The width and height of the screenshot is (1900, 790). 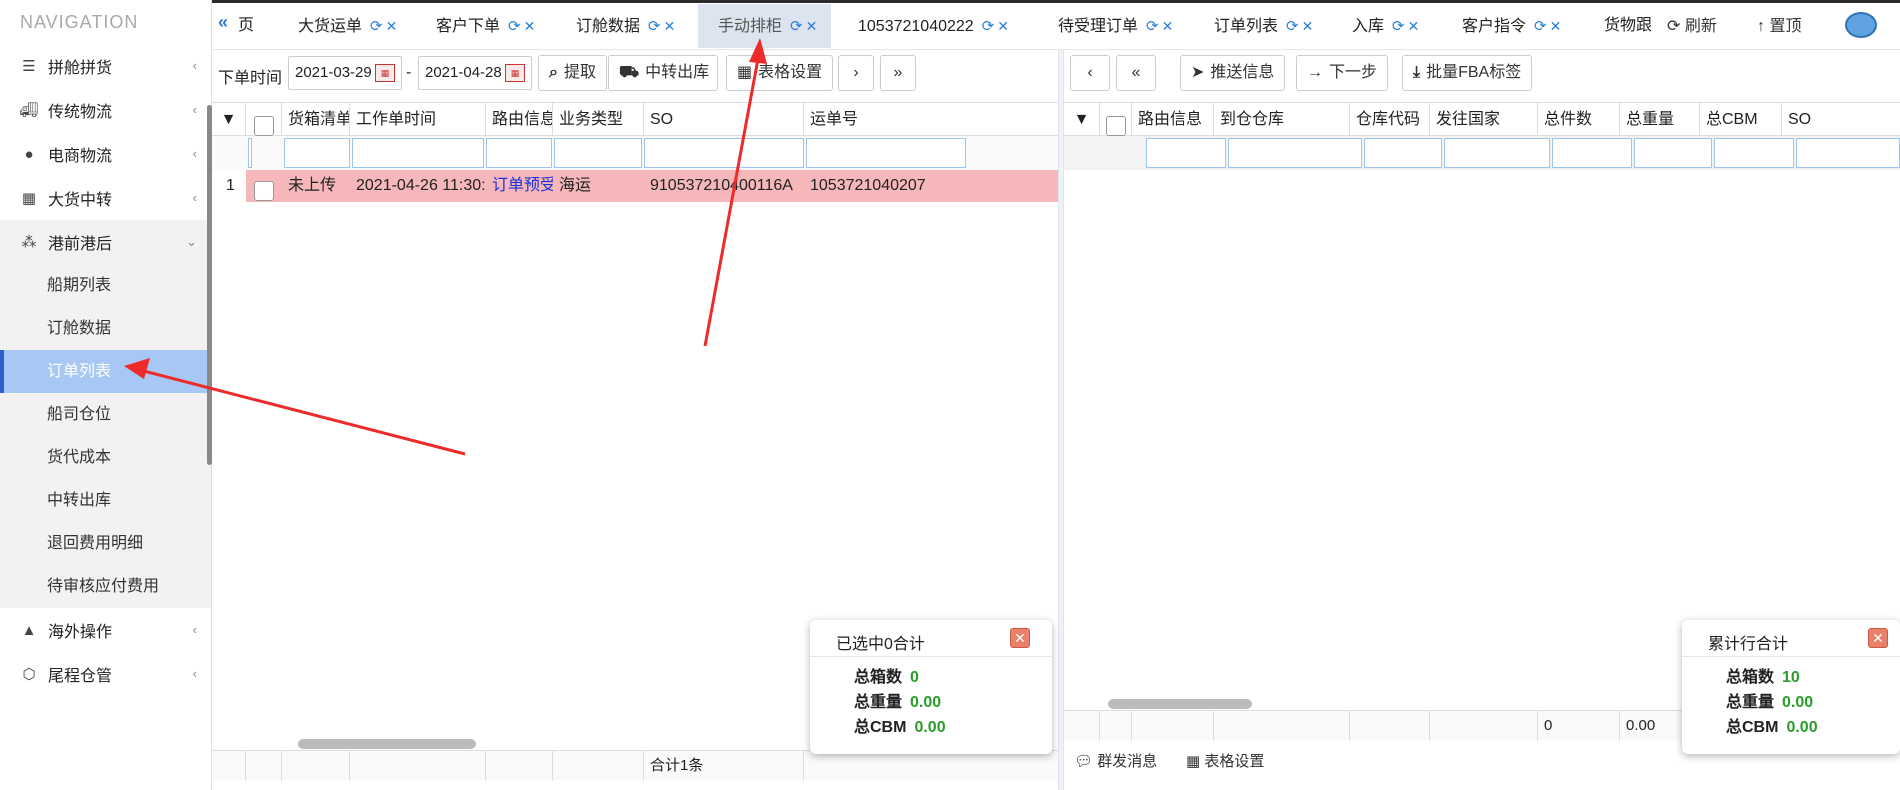 I want to click on refresh-button: ⟳ 刷新, so click(x=1692, y=24).